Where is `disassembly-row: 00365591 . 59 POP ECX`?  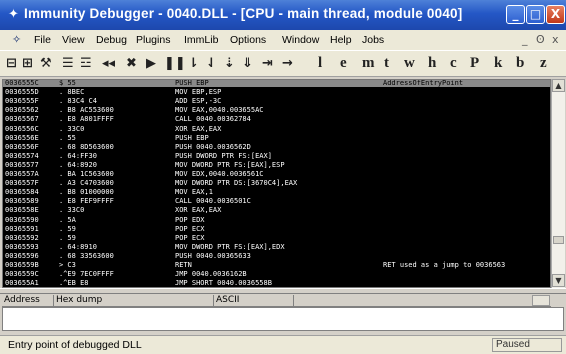
disassembly-row: 00365591 . 59 POP ECX is located at coordinates (276, 229).